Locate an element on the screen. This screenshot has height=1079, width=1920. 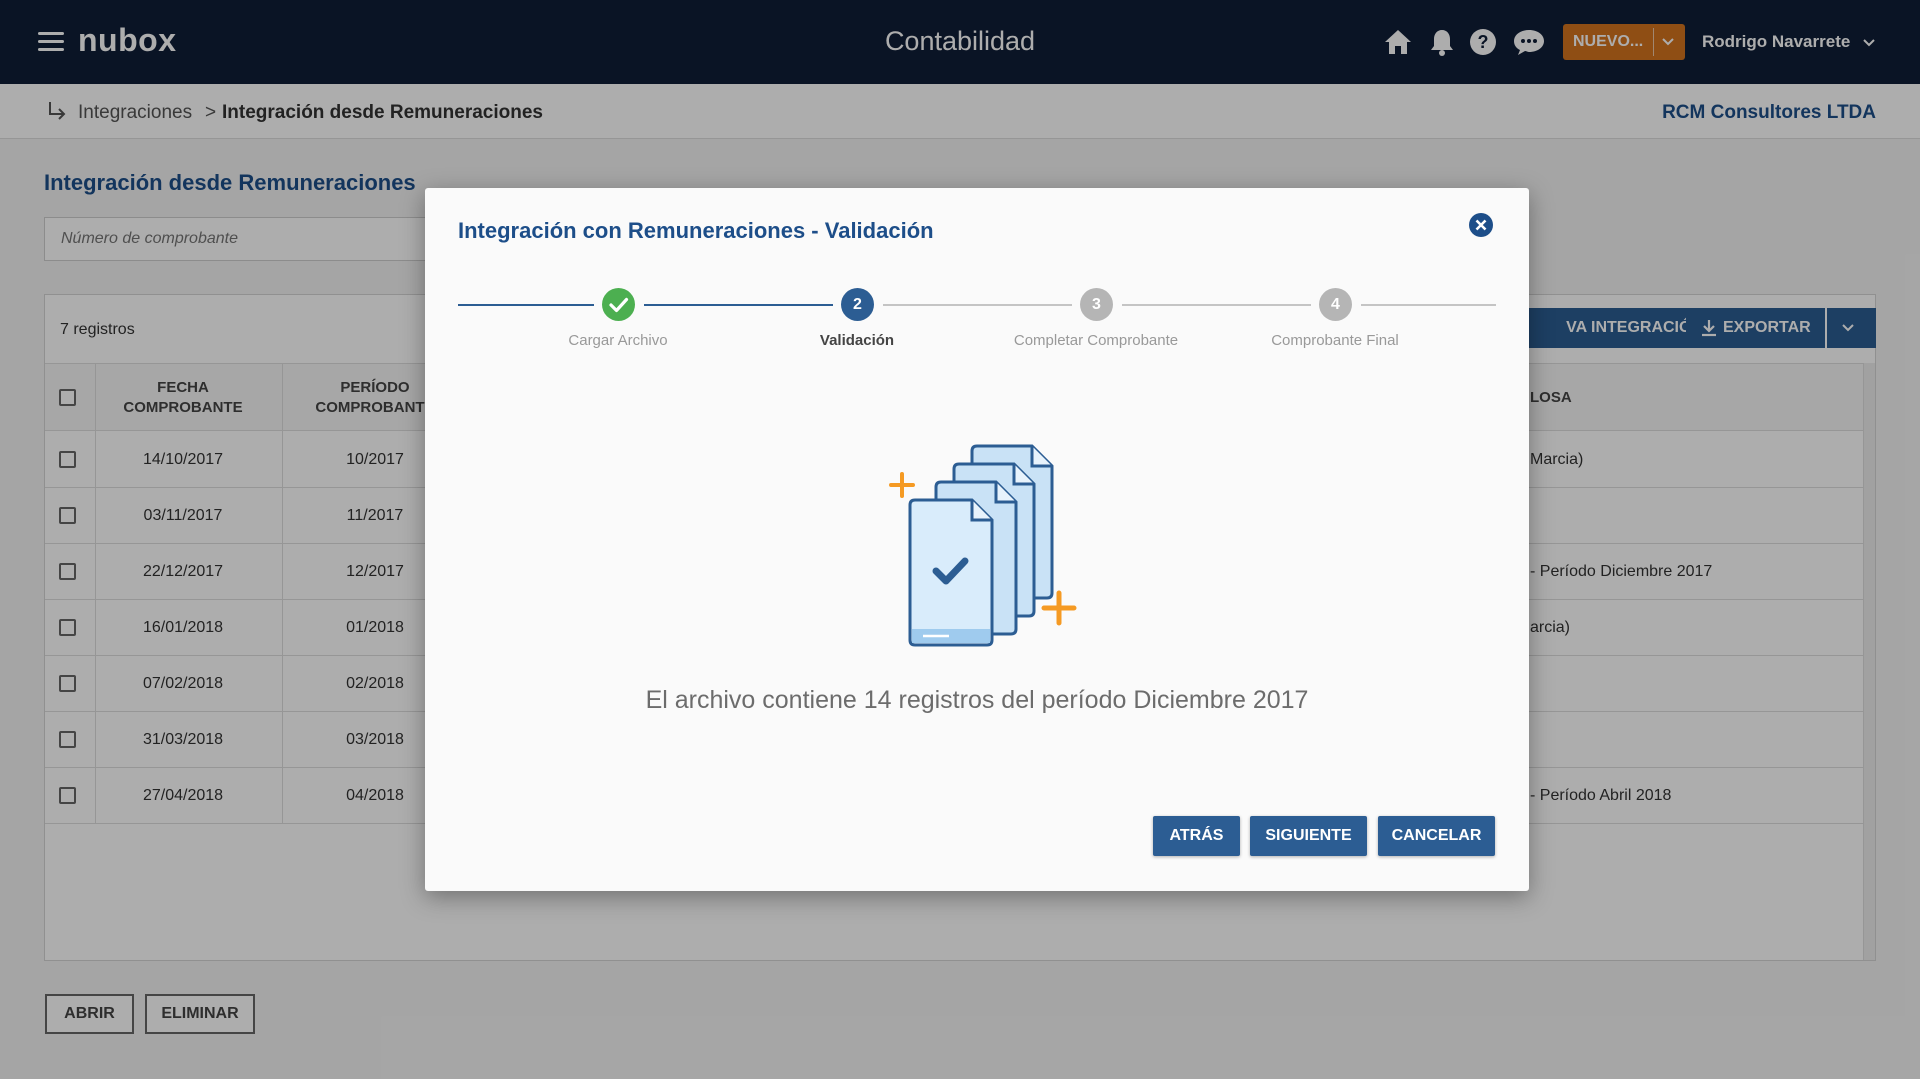
document-check-icon is located at coordinates (951, 572).